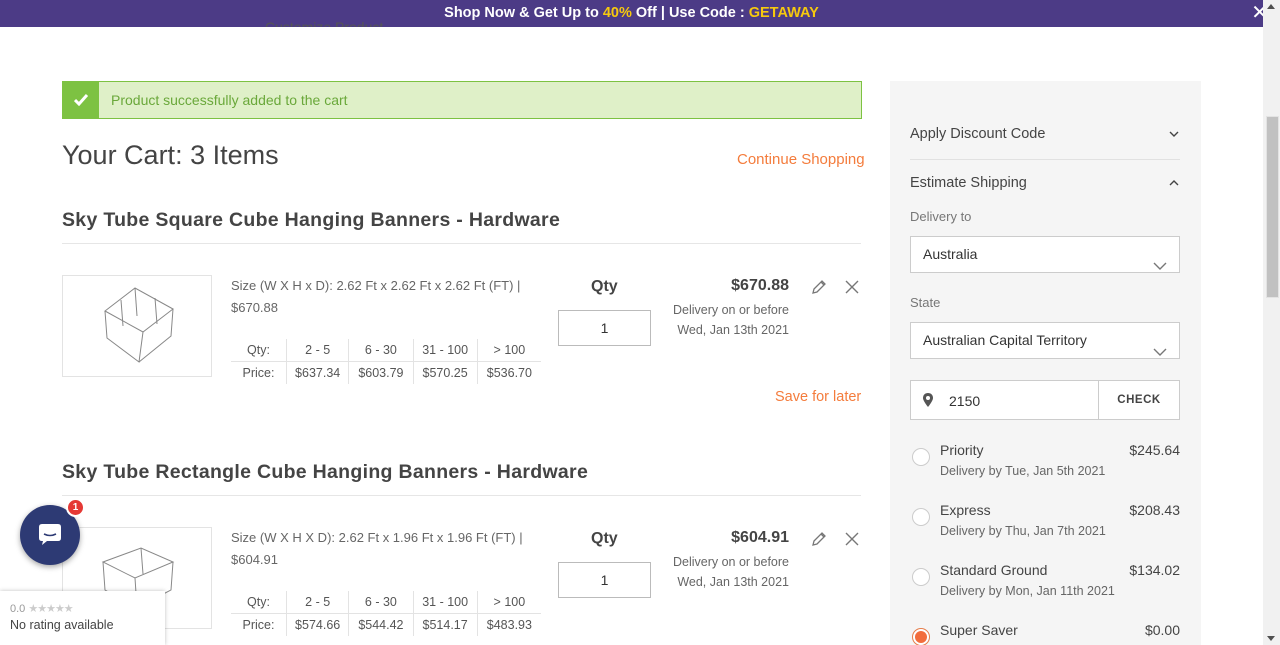 Image resolution: width=1280 pixels, height=645 pixels. I want to click on alert-message: Product successfully added to the cart, so click(229, 100).